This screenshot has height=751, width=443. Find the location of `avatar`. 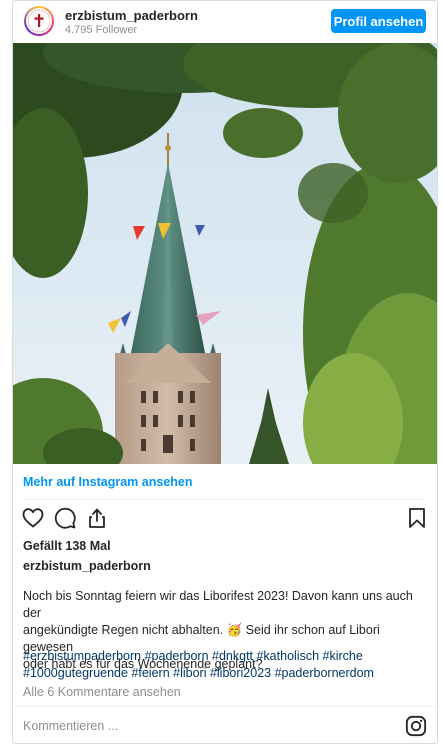

avatar is located at coordinates (39, 21).